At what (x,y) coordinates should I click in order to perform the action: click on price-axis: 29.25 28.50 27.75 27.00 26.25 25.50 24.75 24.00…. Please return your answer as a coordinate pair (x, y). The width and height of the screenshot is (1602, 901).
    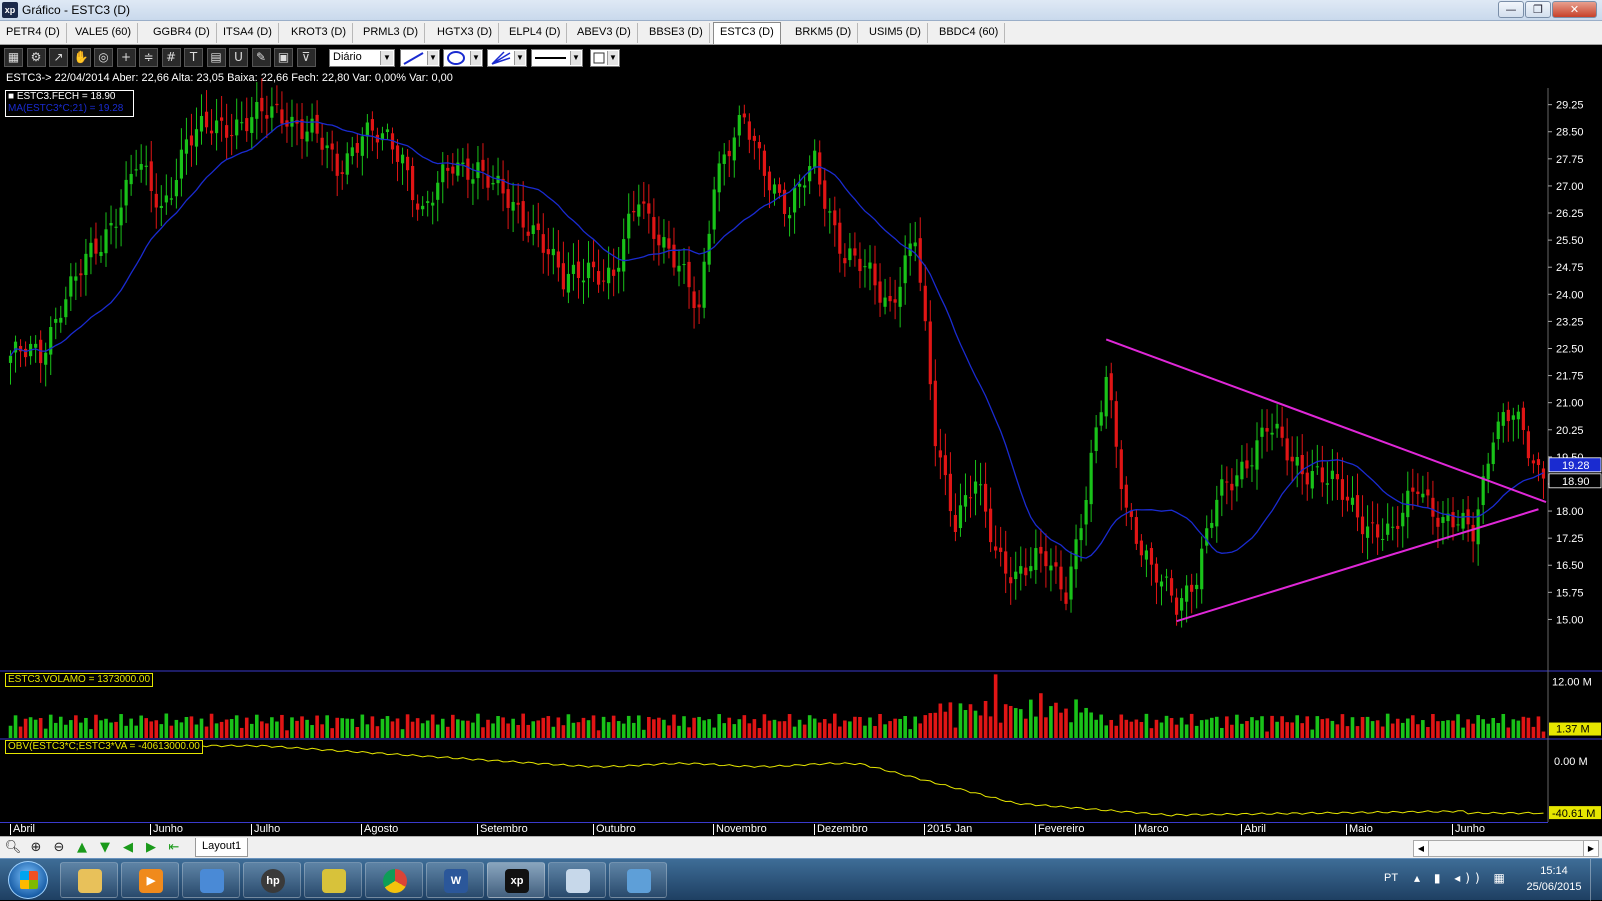
    Looking at the image, I should click on (1566, 363).